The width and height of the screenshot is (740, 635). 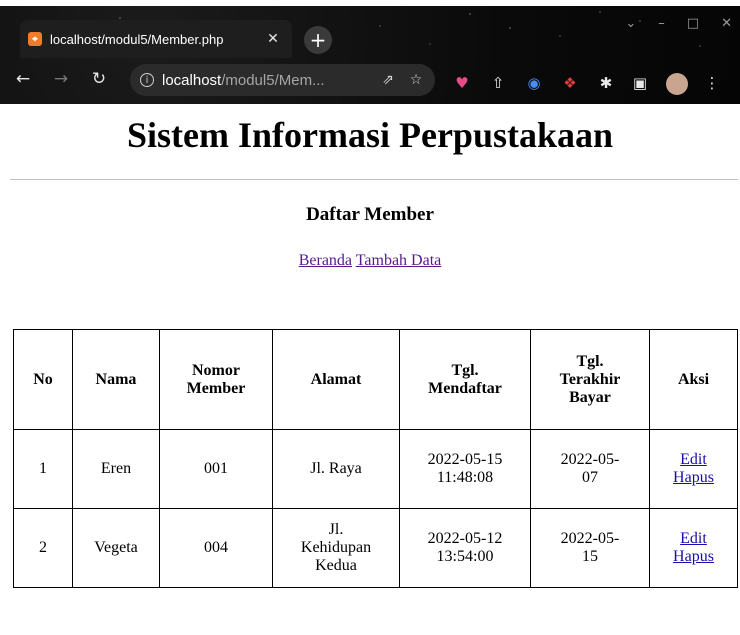 What do you see at coordinates (216, 469) in the screenshot?
I see `cell-nomor: 001` at bounding box center [216, 469].